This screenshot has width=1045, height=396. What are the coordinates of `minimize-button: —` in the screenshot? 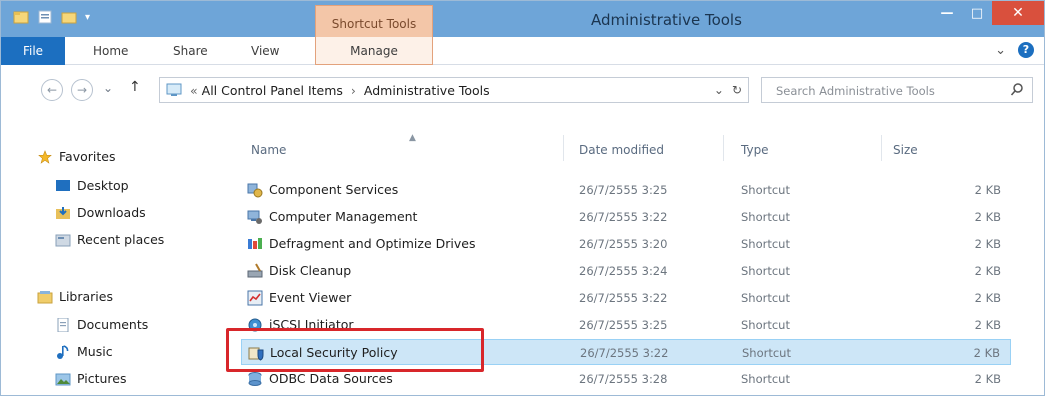 It's located at (947, 13).